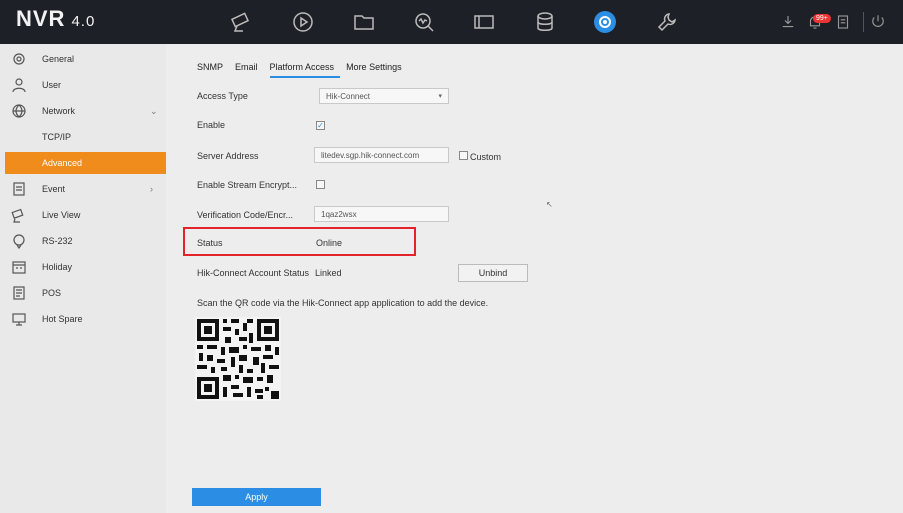 The height and width of the screenshot is (513, 903). What do you see at coordinates (154, 110) in the screenshot?
I see `chevron-down-icon: ⌄` at bounding box center [154, 110].